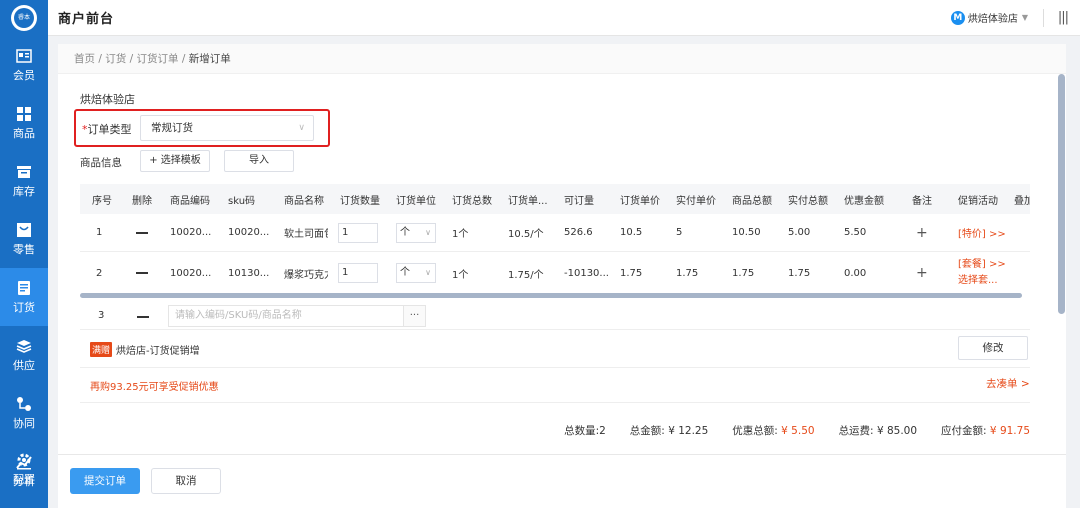 Image resolution: width=1080 pixels, height=508 pixels. I want to click on import-button: 导入, so click(259, 161).